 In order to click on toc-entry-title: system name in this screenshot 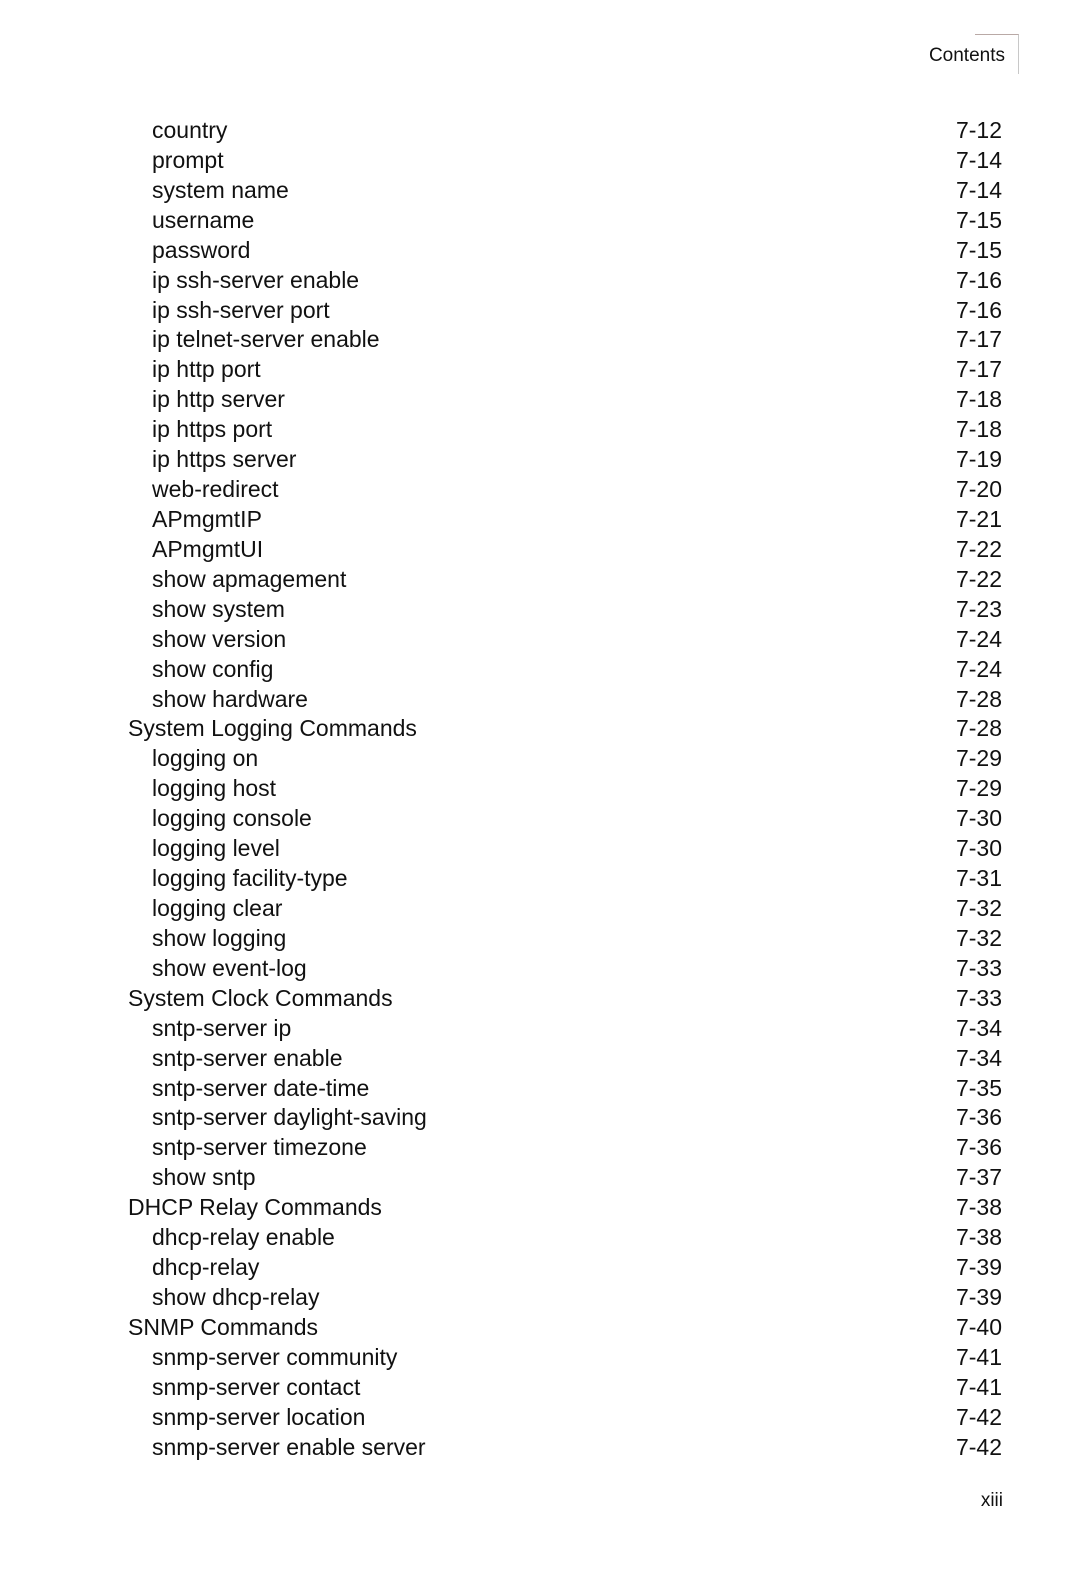, I will do `click(220, 191)`.